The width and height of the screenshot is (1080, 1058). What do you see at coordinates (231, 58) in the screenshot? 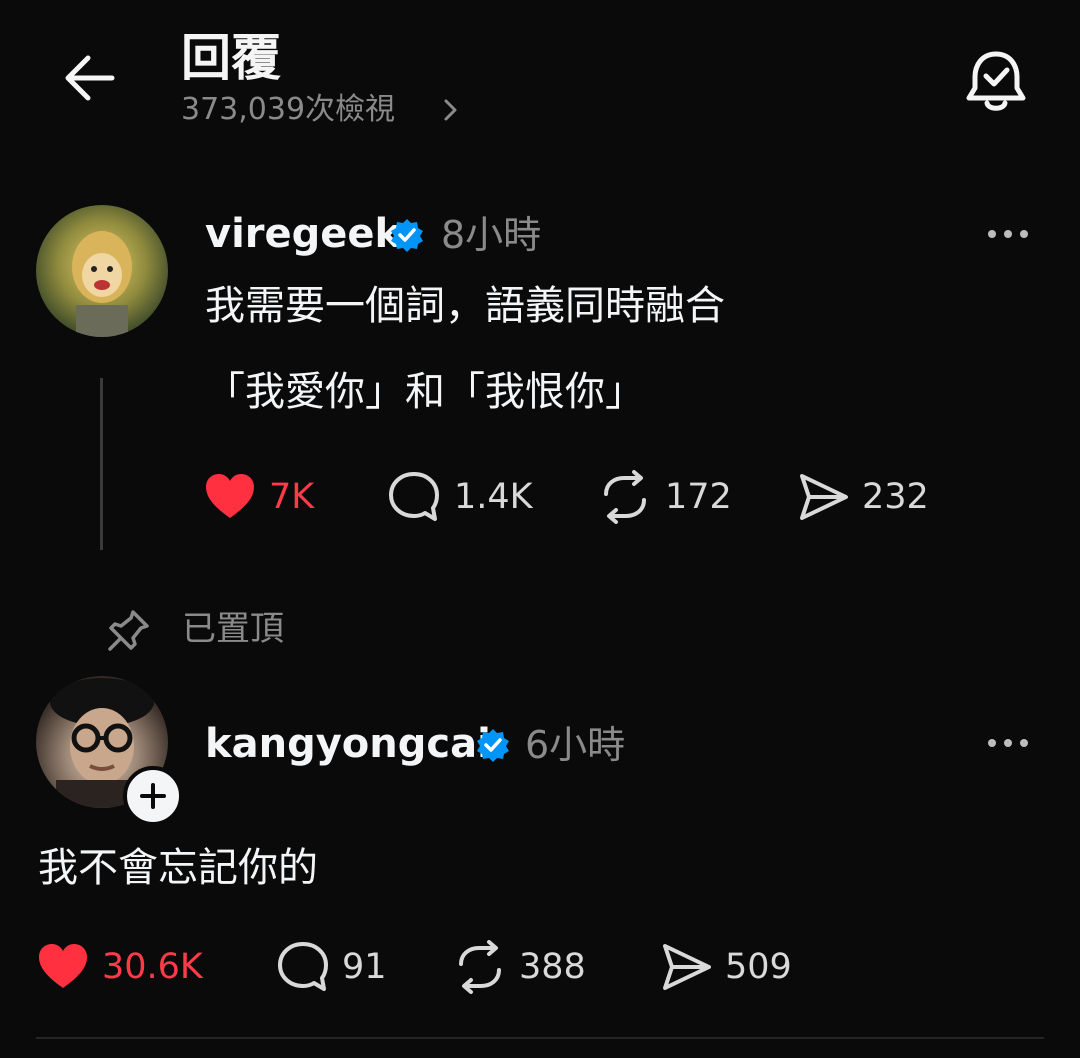
I see `page-title: 回覆` at bounding box center [231, 58].